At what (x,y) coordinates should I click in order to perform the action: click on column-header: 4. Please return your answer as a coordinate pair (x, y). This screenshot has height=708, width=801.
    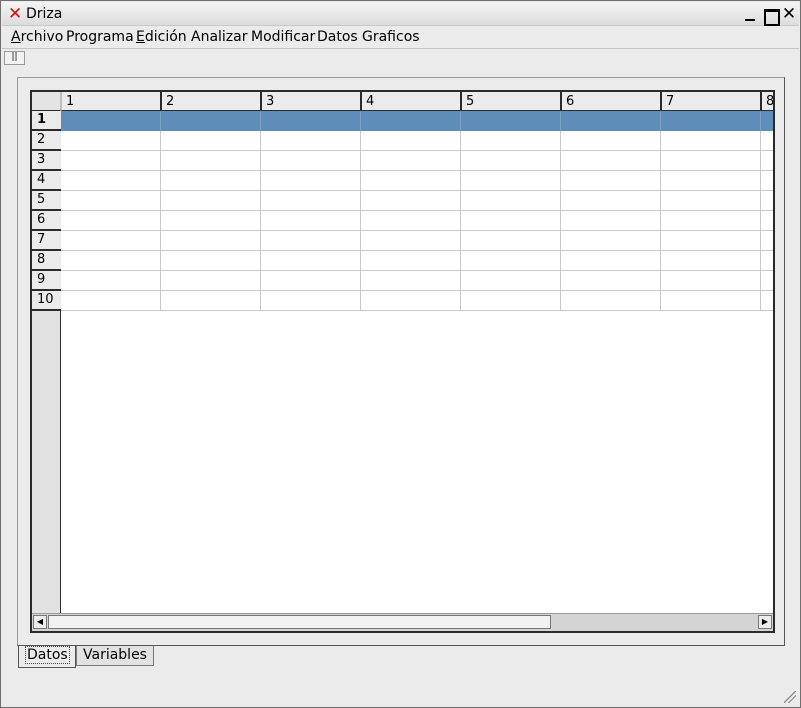
    Looking at the image, I should click on (410, 101).